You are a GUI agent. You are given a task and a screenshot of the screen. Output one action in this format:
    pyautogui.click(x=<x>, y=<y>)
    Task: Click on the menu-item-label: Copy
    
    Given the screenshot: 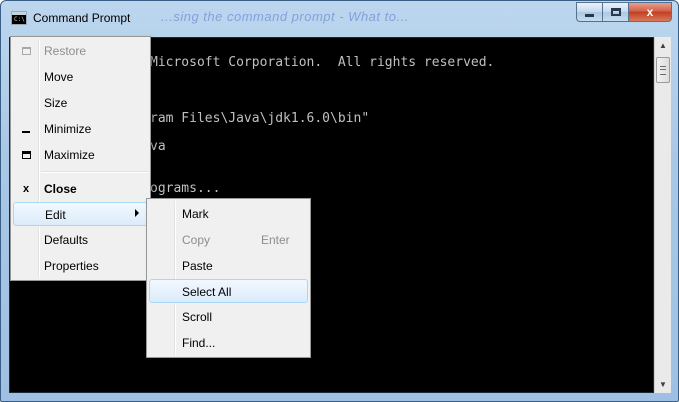 What is the action you would take?
    pyautogui.click(x=196, y=240)
    